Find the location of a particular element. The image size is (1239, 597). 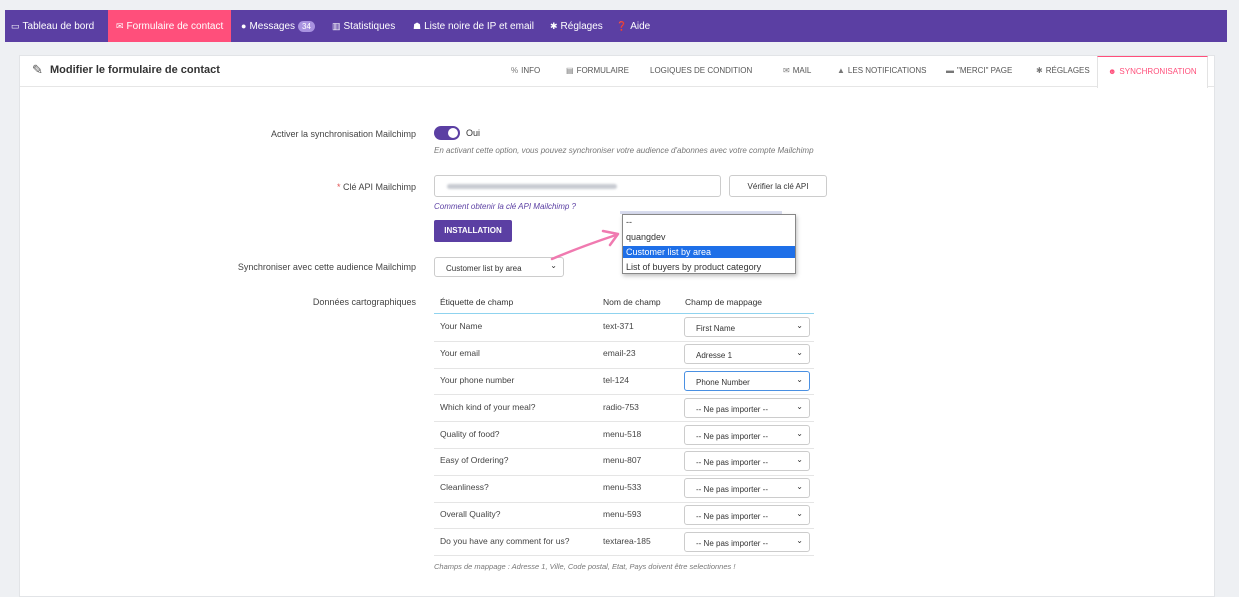

dropdown-option: List of buyers by product category is located at coordinates (709, 267).